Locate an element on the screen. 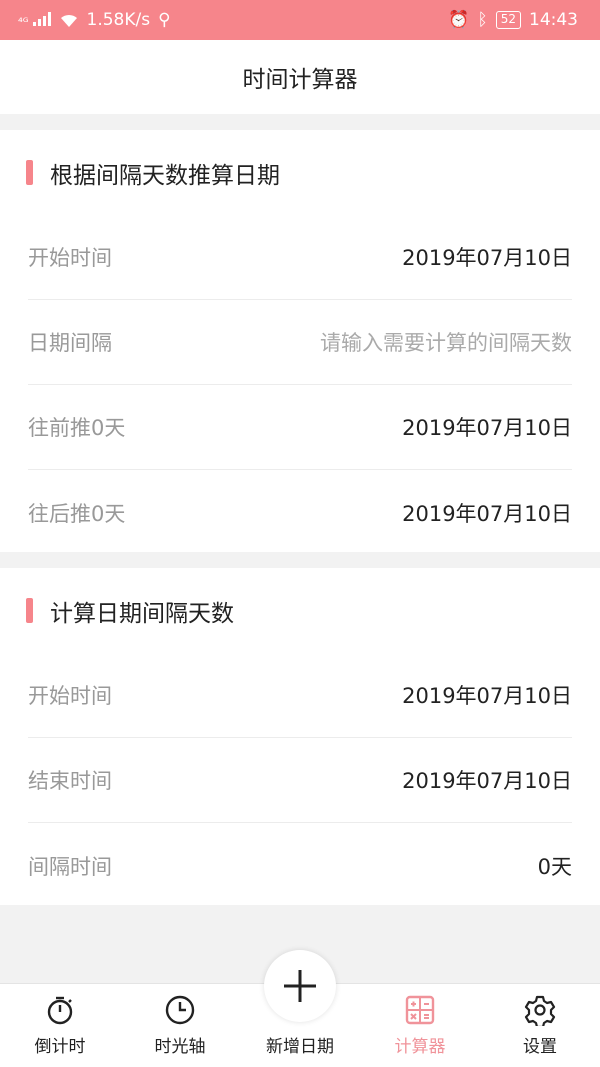  forward-date-value: 2019年07月10日 is located at coordinates (487, 513).